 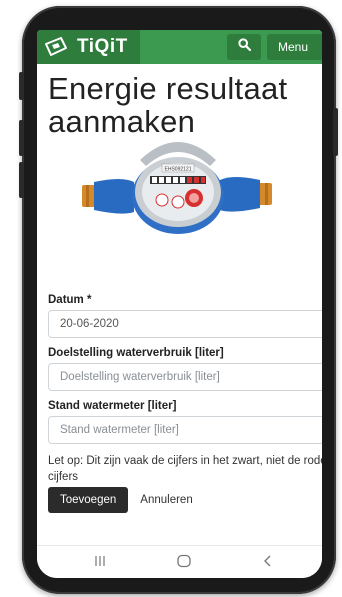 What do you see at coordinates (88, 500) in the screenshot?
I see `add-button: Toevoegen` at bounding box center [88, 500].